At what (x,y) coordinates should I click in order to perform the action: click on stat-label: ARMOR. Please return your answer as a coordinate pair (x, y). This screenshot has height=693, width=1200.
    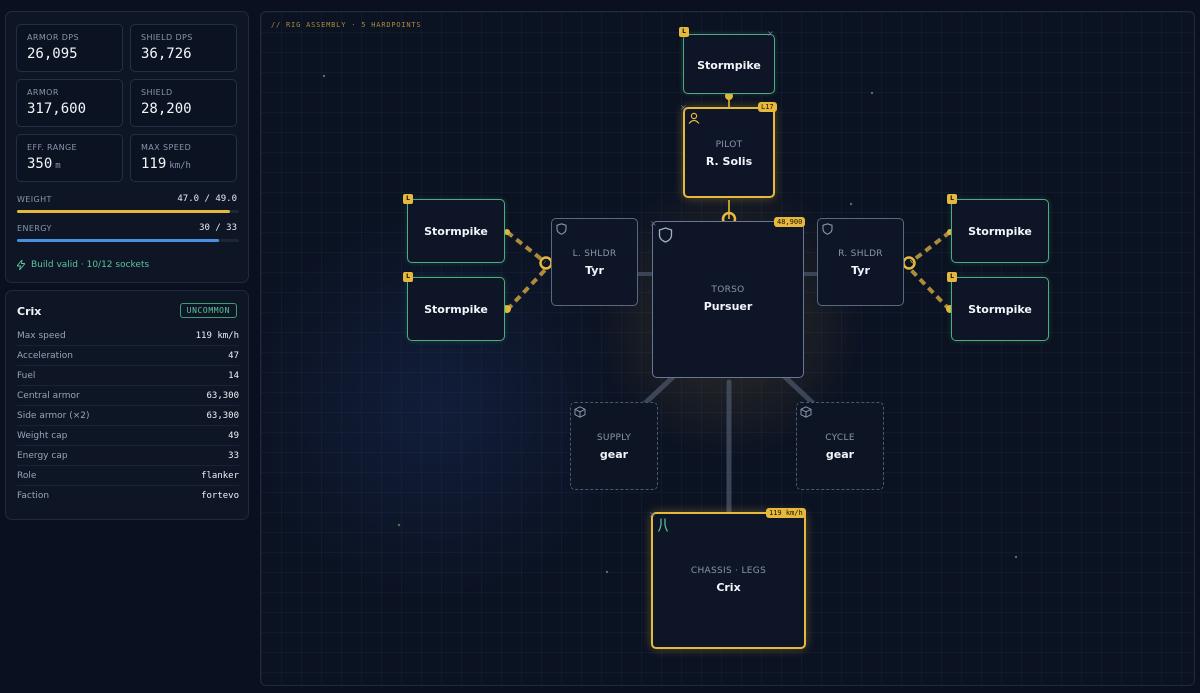
    Looking at the image, I should click on (43, 92).